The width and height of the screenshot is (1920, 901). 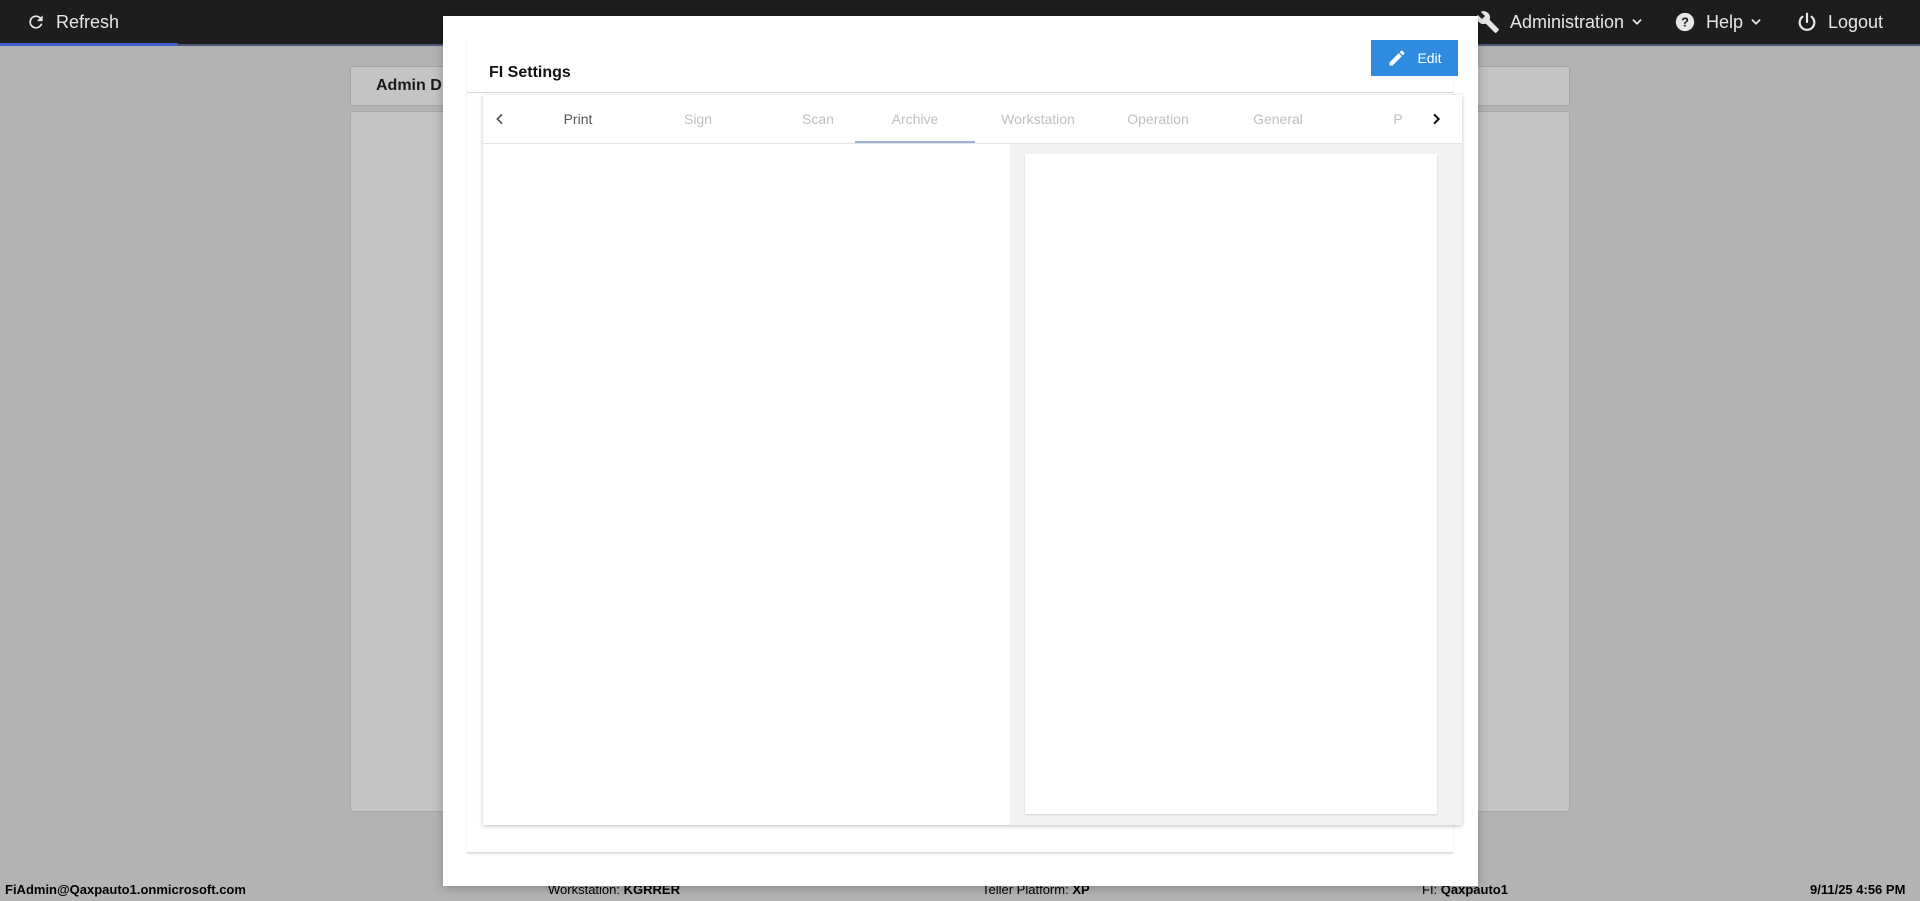 I want to click on tab-general: General, so click(x=1278, y=119).